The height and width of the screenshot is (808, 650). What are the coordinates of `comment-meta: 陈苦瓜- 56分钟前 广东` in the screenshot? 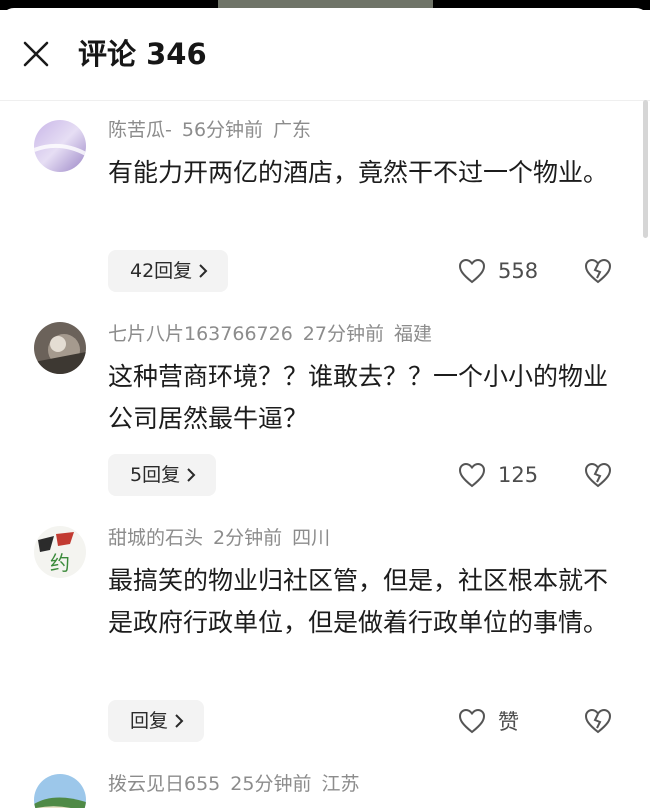 It's located at (214, 130).